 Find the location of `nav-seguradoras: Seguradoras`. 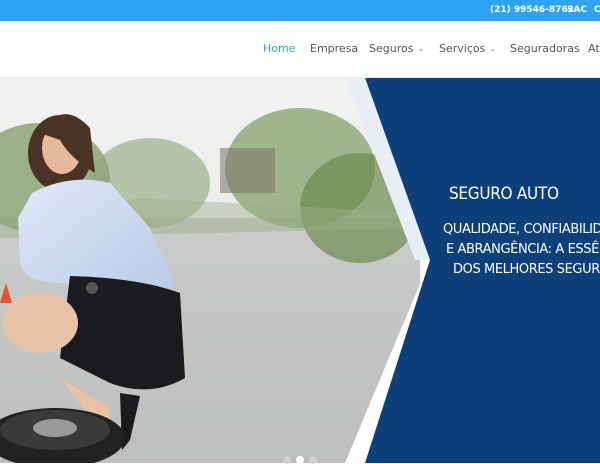

nav-seguradoras: Seguradoras is located at coordinates (545, 48).